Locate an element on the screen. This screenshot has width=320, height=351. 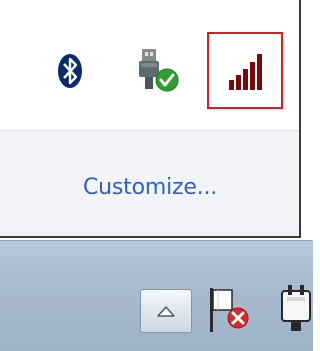
safely-remove-hardware-icon is located at coordinates (159, 71).